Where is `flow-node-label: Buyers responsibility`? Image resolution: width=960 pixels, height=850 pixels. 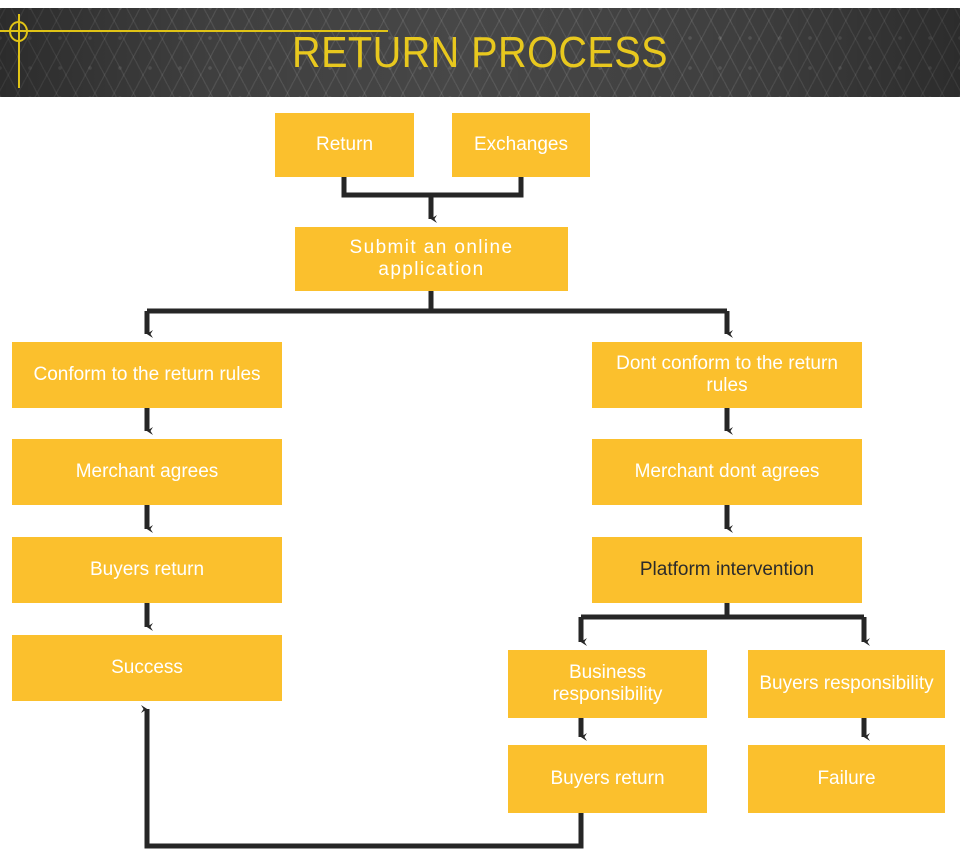
flow-node-label: Buyers responsibility is located at coordinates (846, 683).